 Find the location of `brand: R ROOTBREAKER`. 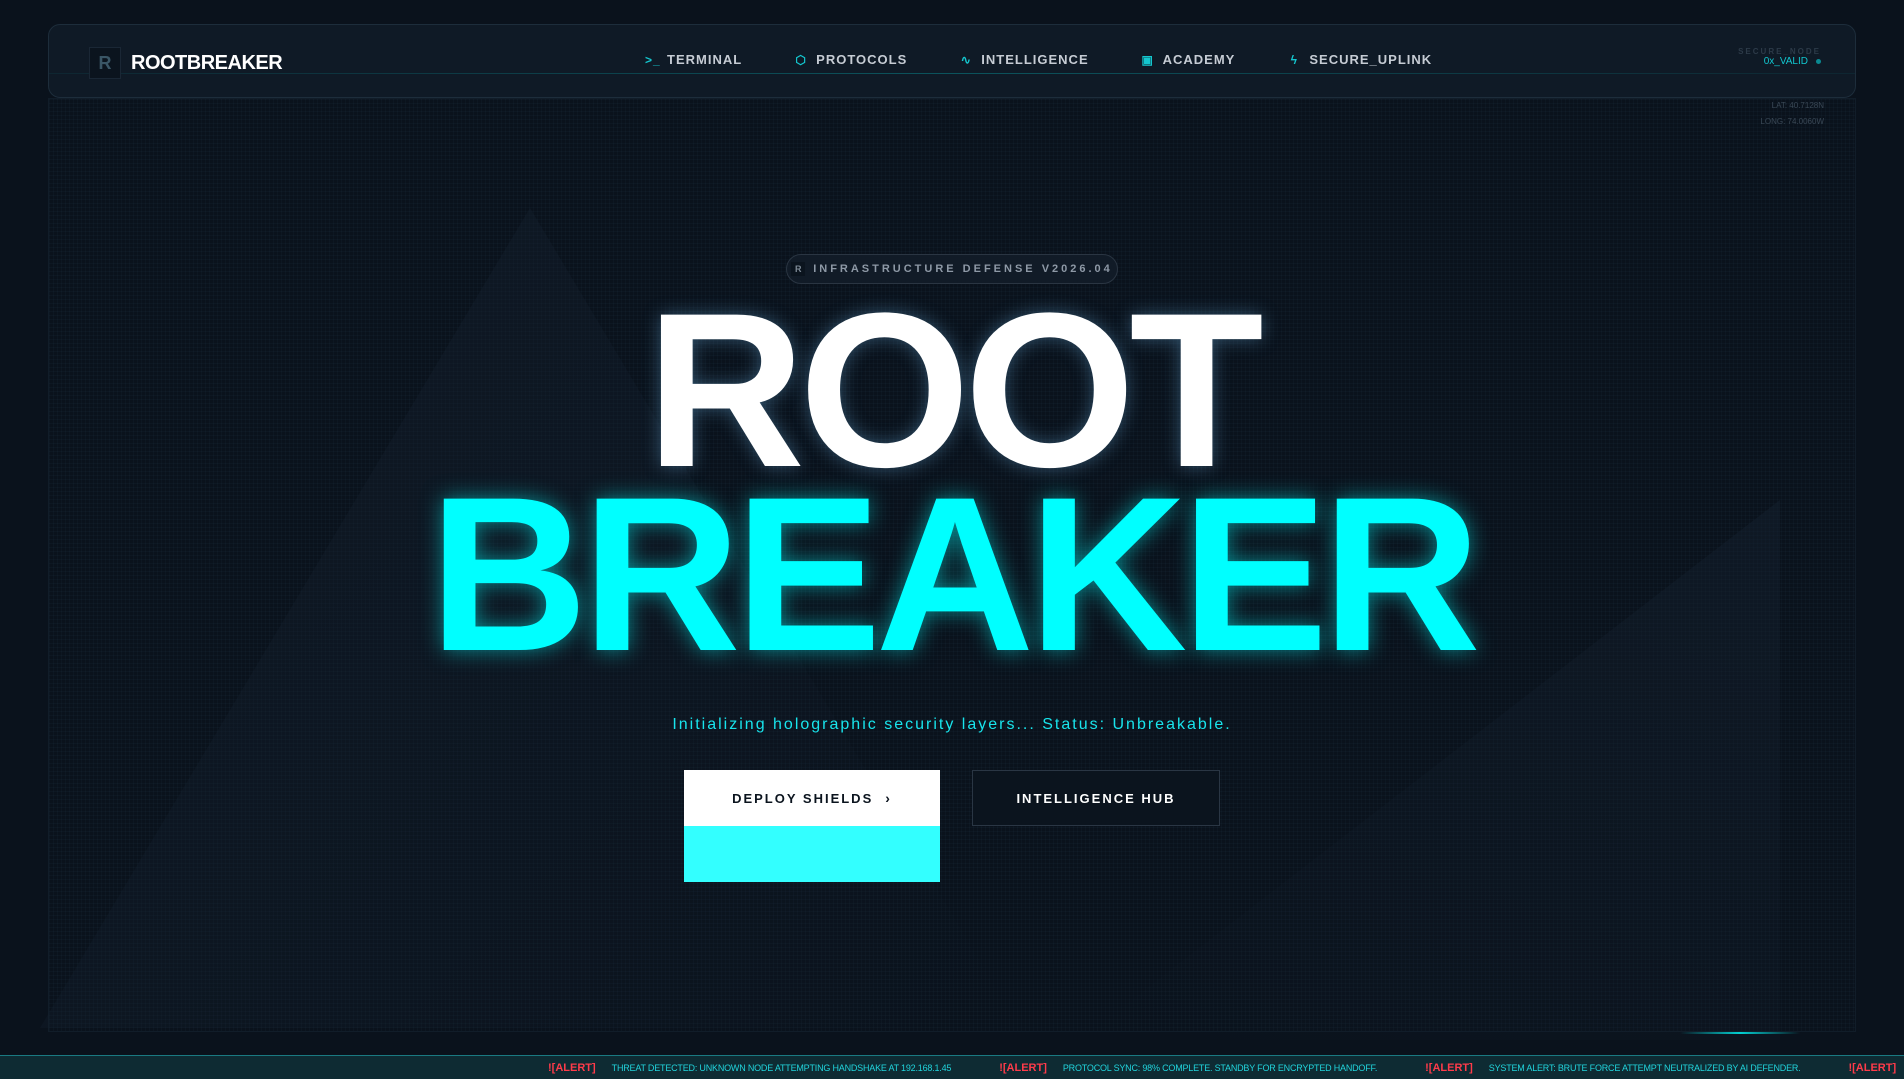

brand: R ROOTBREAKER is located at coordinates (186, 63).